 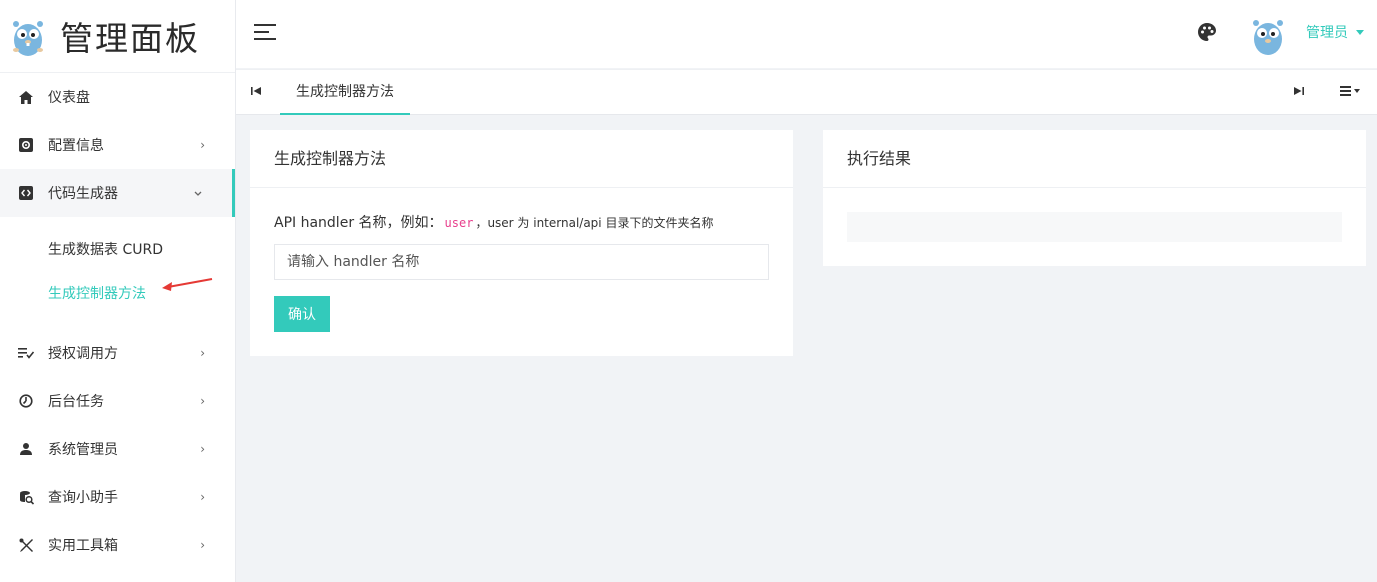 What do you see at coordinates (1094, 198) in the screenshot?
I see `result-card: 执行结果` at bounding box center [1094, 198].